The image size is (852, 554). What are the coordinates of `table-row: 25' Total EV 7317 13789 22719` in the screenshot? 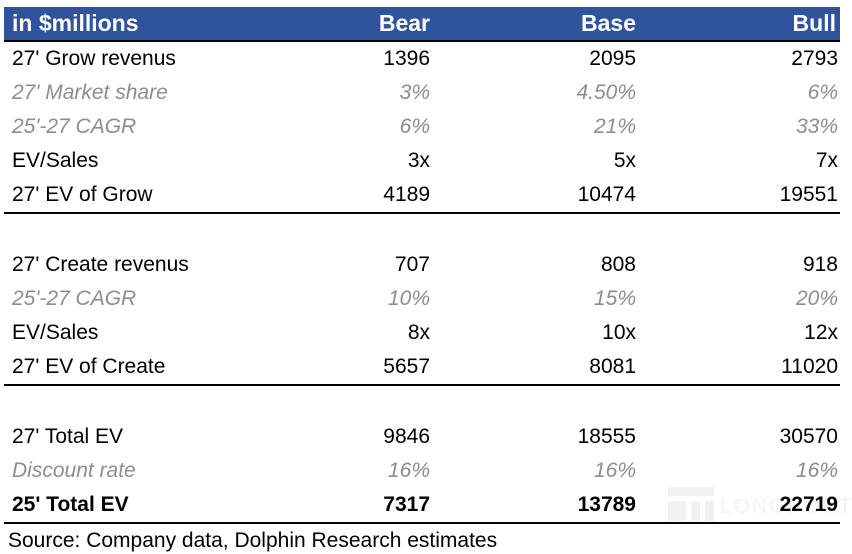 It's located at (422, 505).